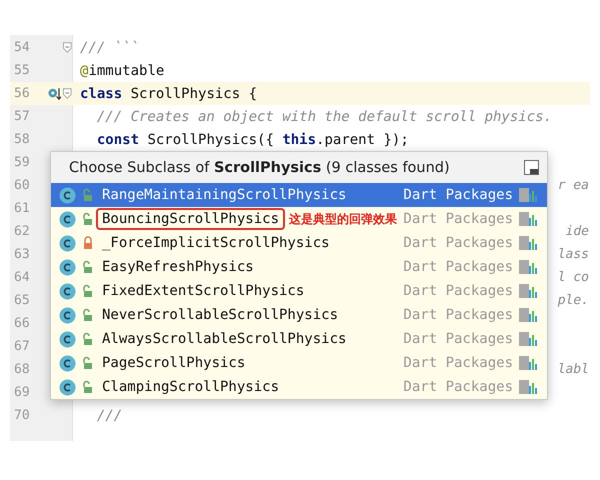  What do you see at coordinates (109, 416) in the screenshot?
I see `code-comment: ///` at bounding box center [109, 416].